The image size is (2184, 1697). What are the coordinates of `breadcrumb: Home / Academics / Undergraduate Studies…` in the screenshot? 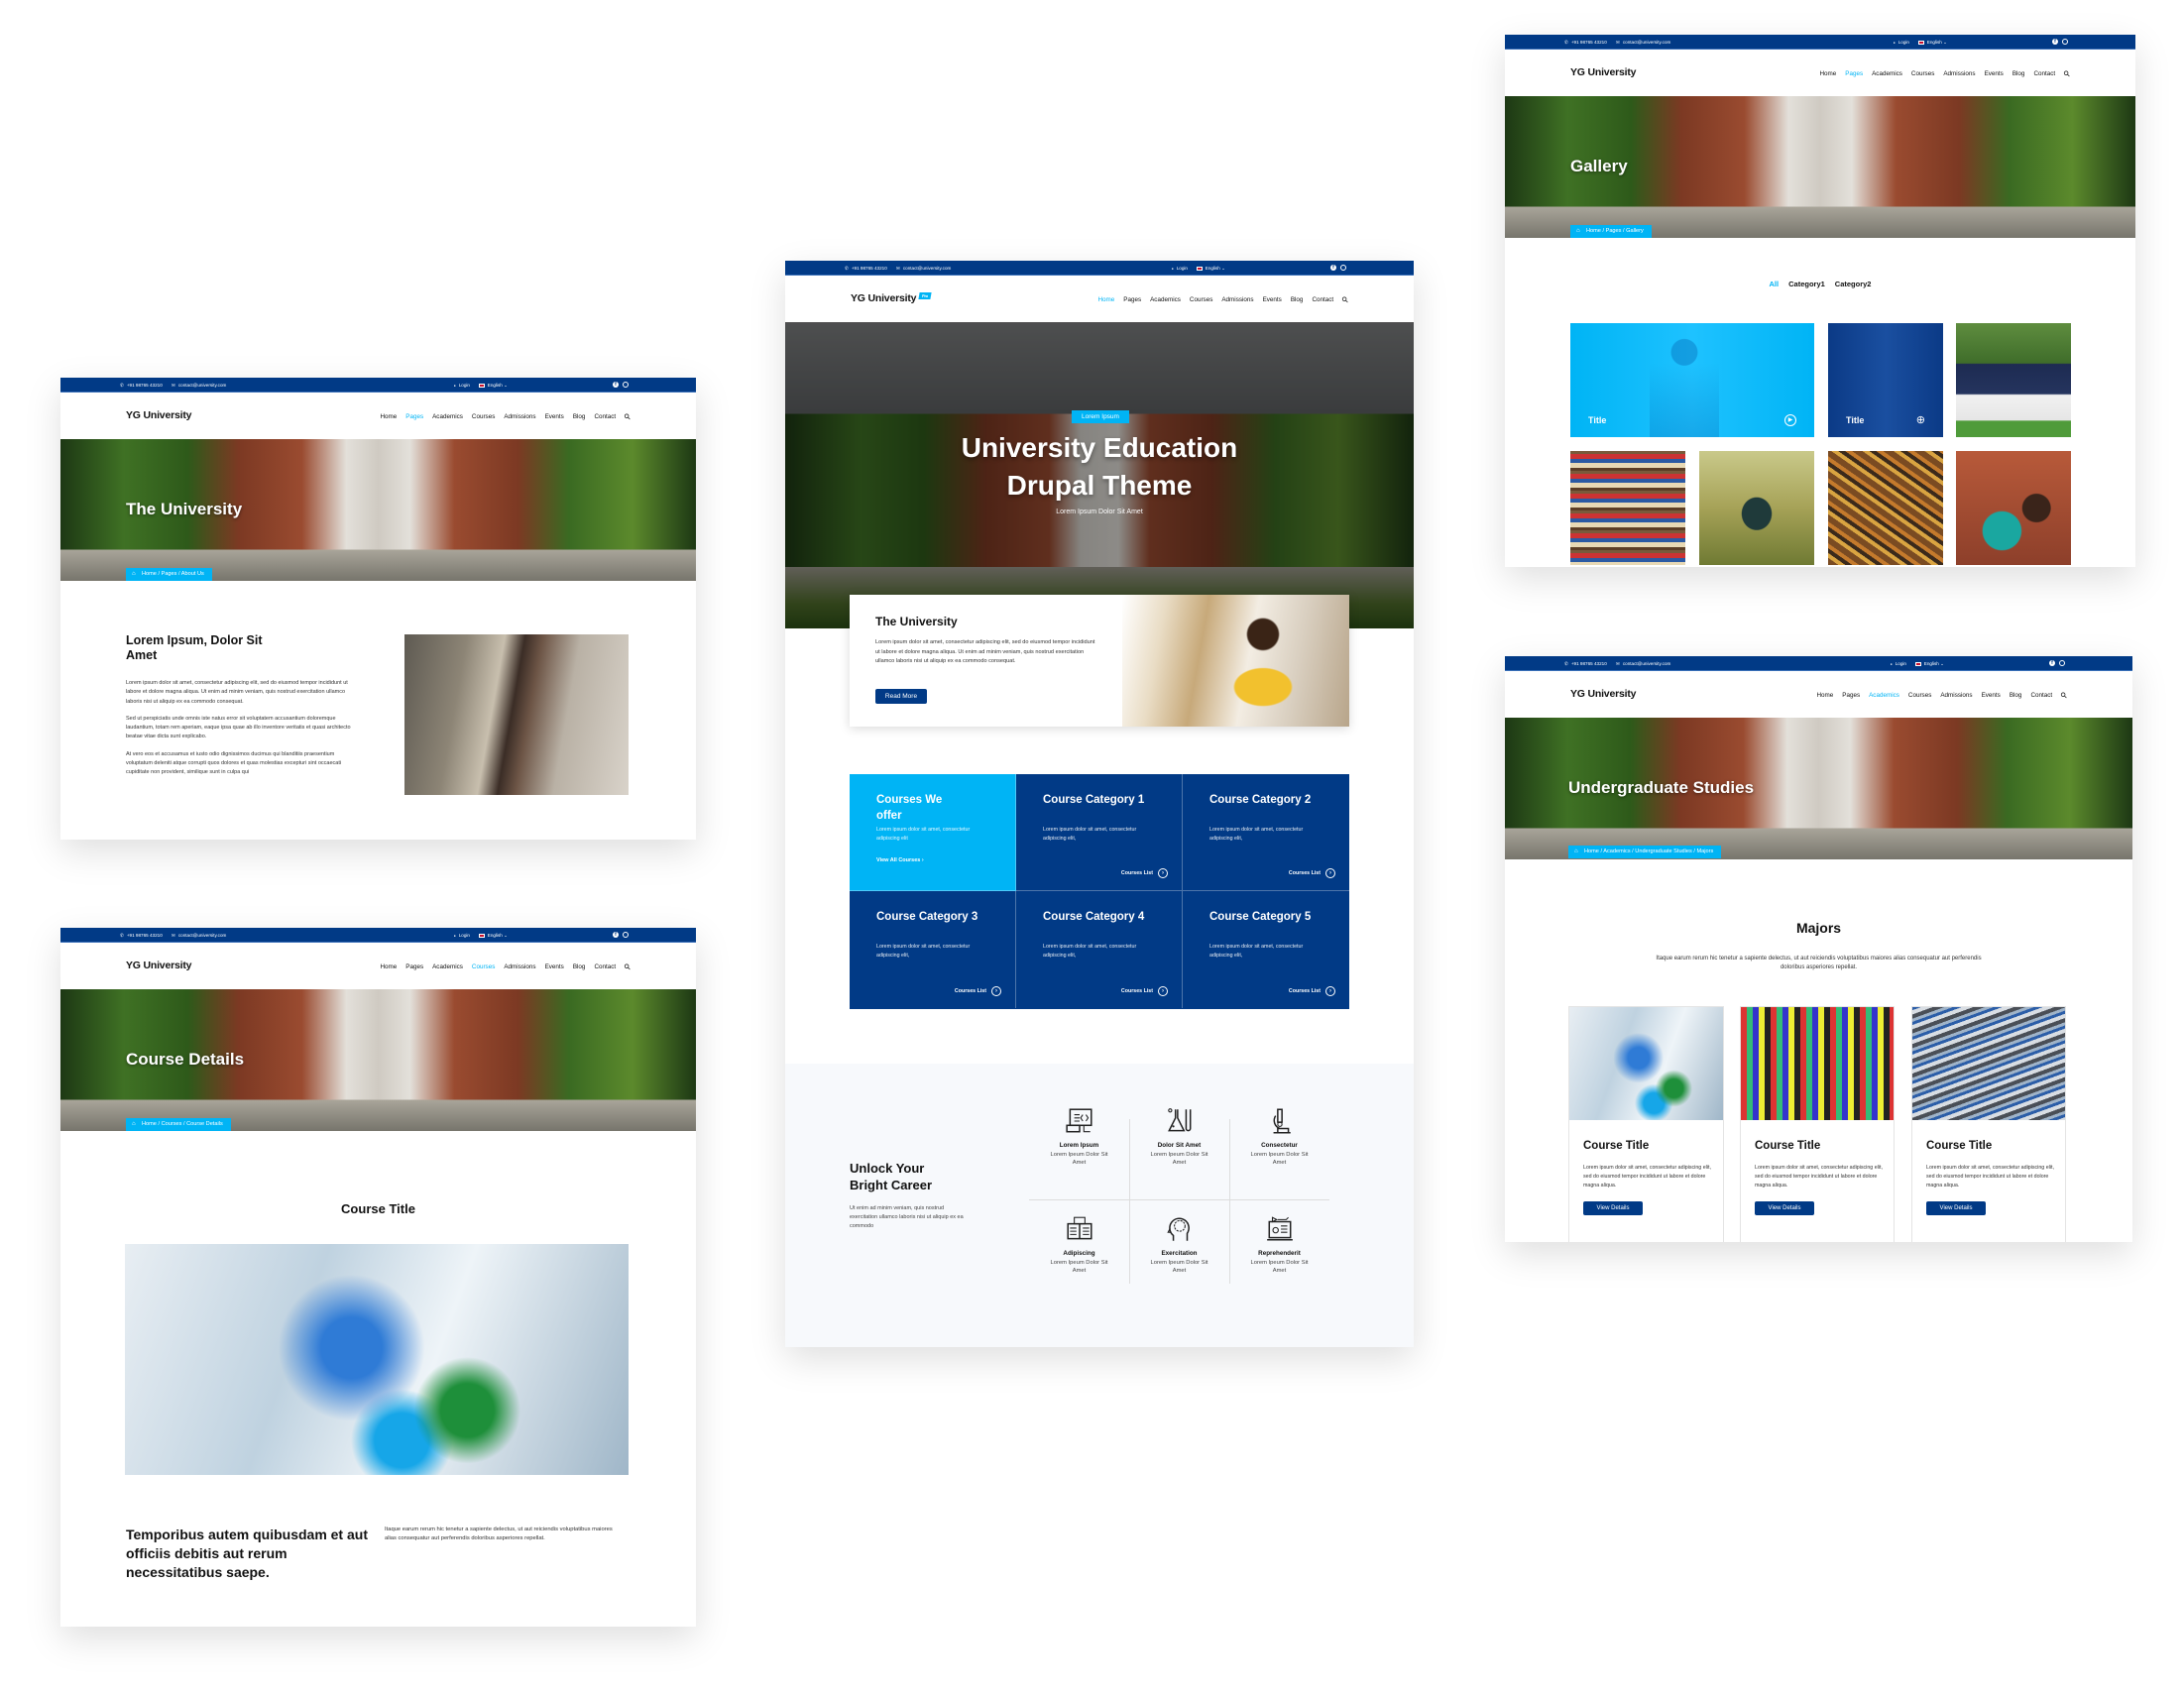 It's located at (1645, 852).